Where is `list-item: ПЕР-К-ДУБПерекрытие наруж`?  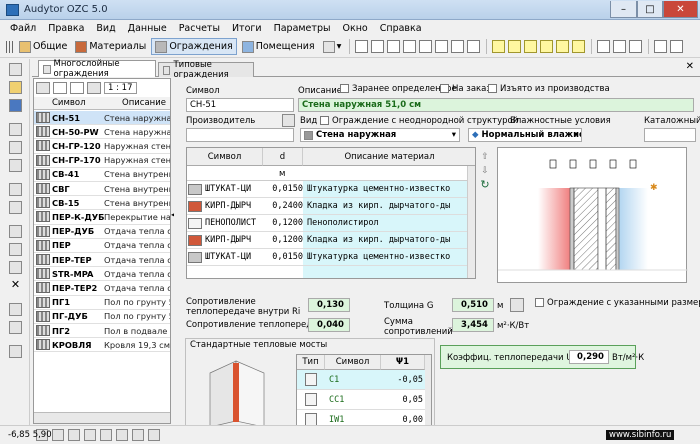
list-item: ПЕР-К-ДУБПерекрытие наруж is located at coordinates (102, 217).